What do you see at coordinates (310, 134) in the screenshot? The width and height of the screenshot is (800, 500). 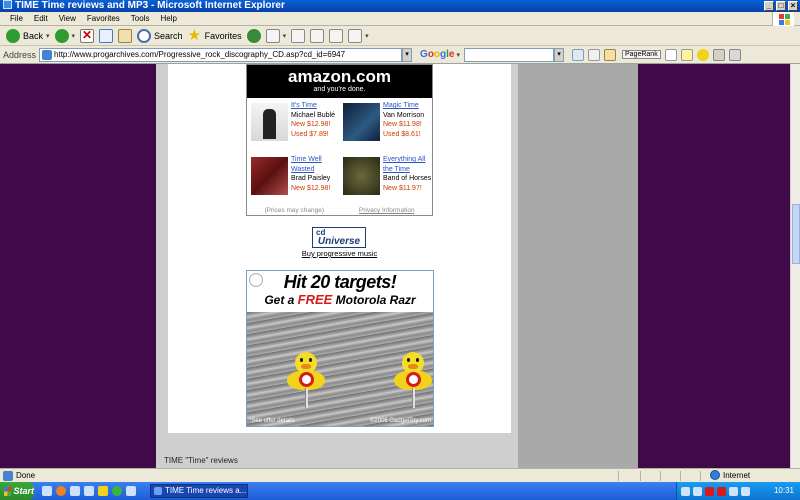 I see `product-used-price: Used $7.89!` at bounding box center [310, 134].